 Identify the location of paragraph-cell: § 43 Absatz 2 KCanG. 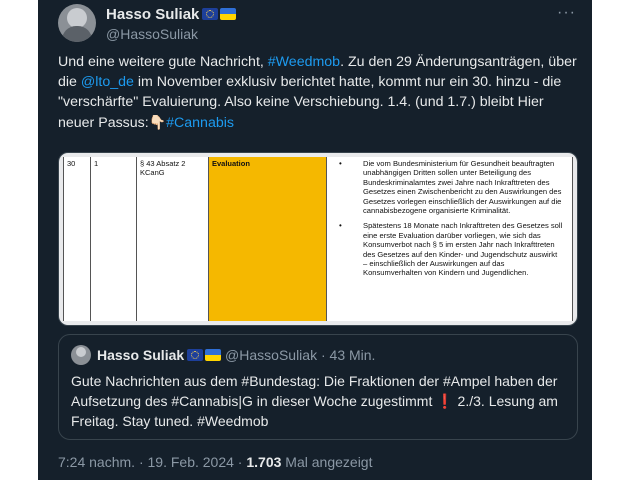
(173, 239).